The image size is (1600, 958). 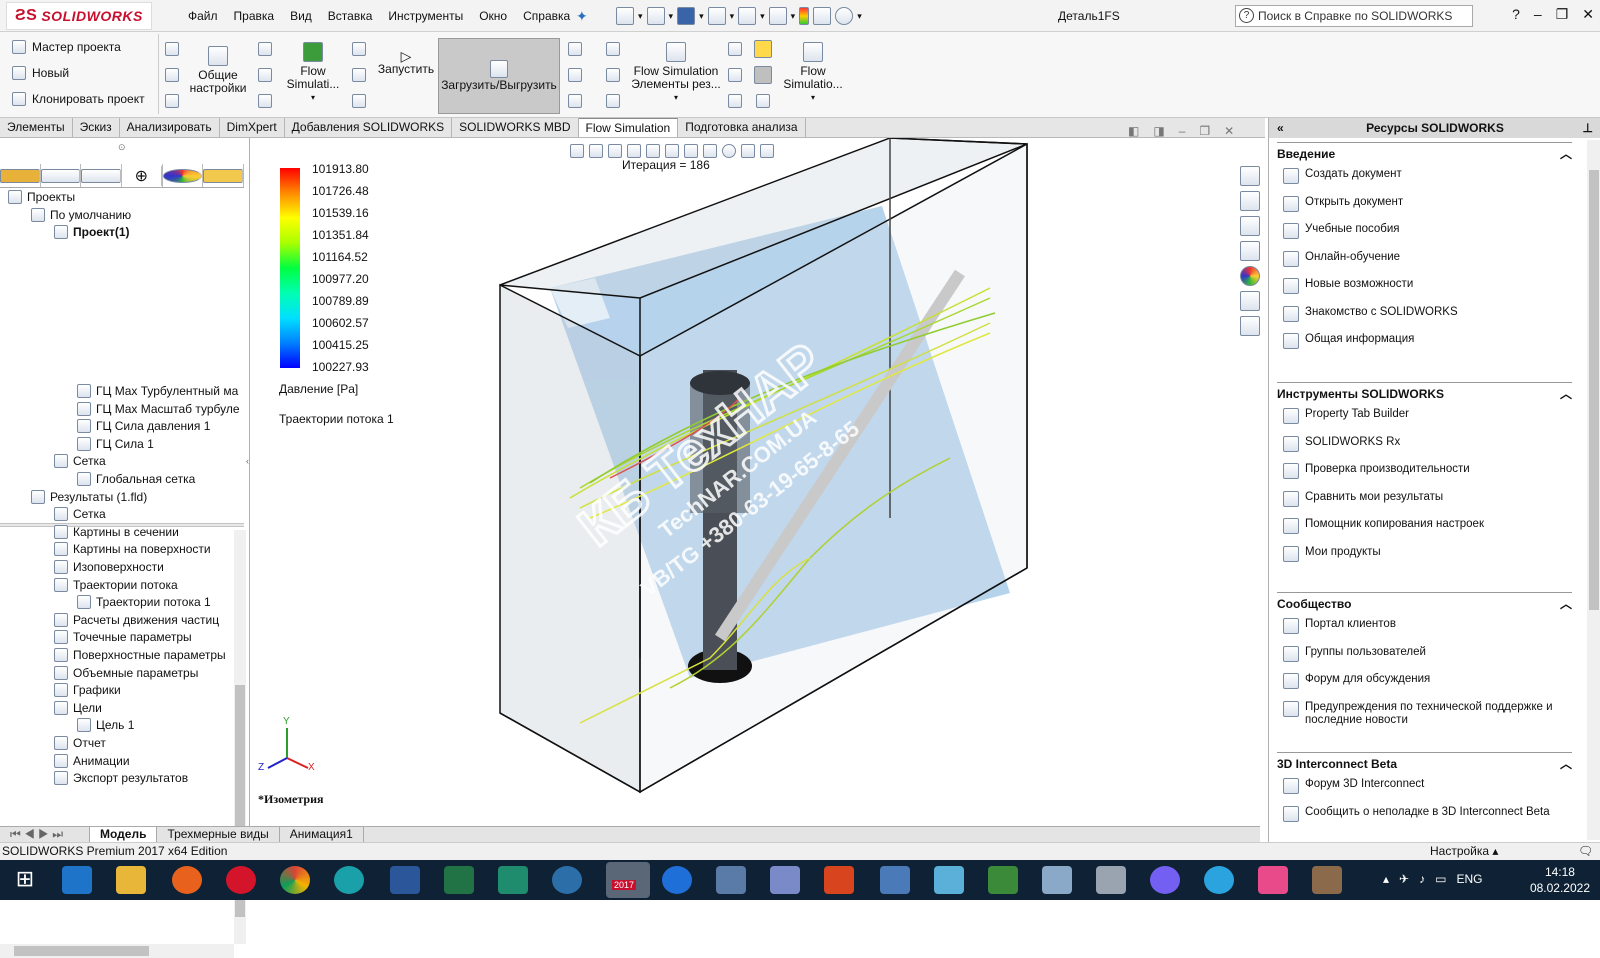 I want to click on flow-simulation-results-button: Flow Simulation Элементы рез... ▾, so click(x=676, y=73).